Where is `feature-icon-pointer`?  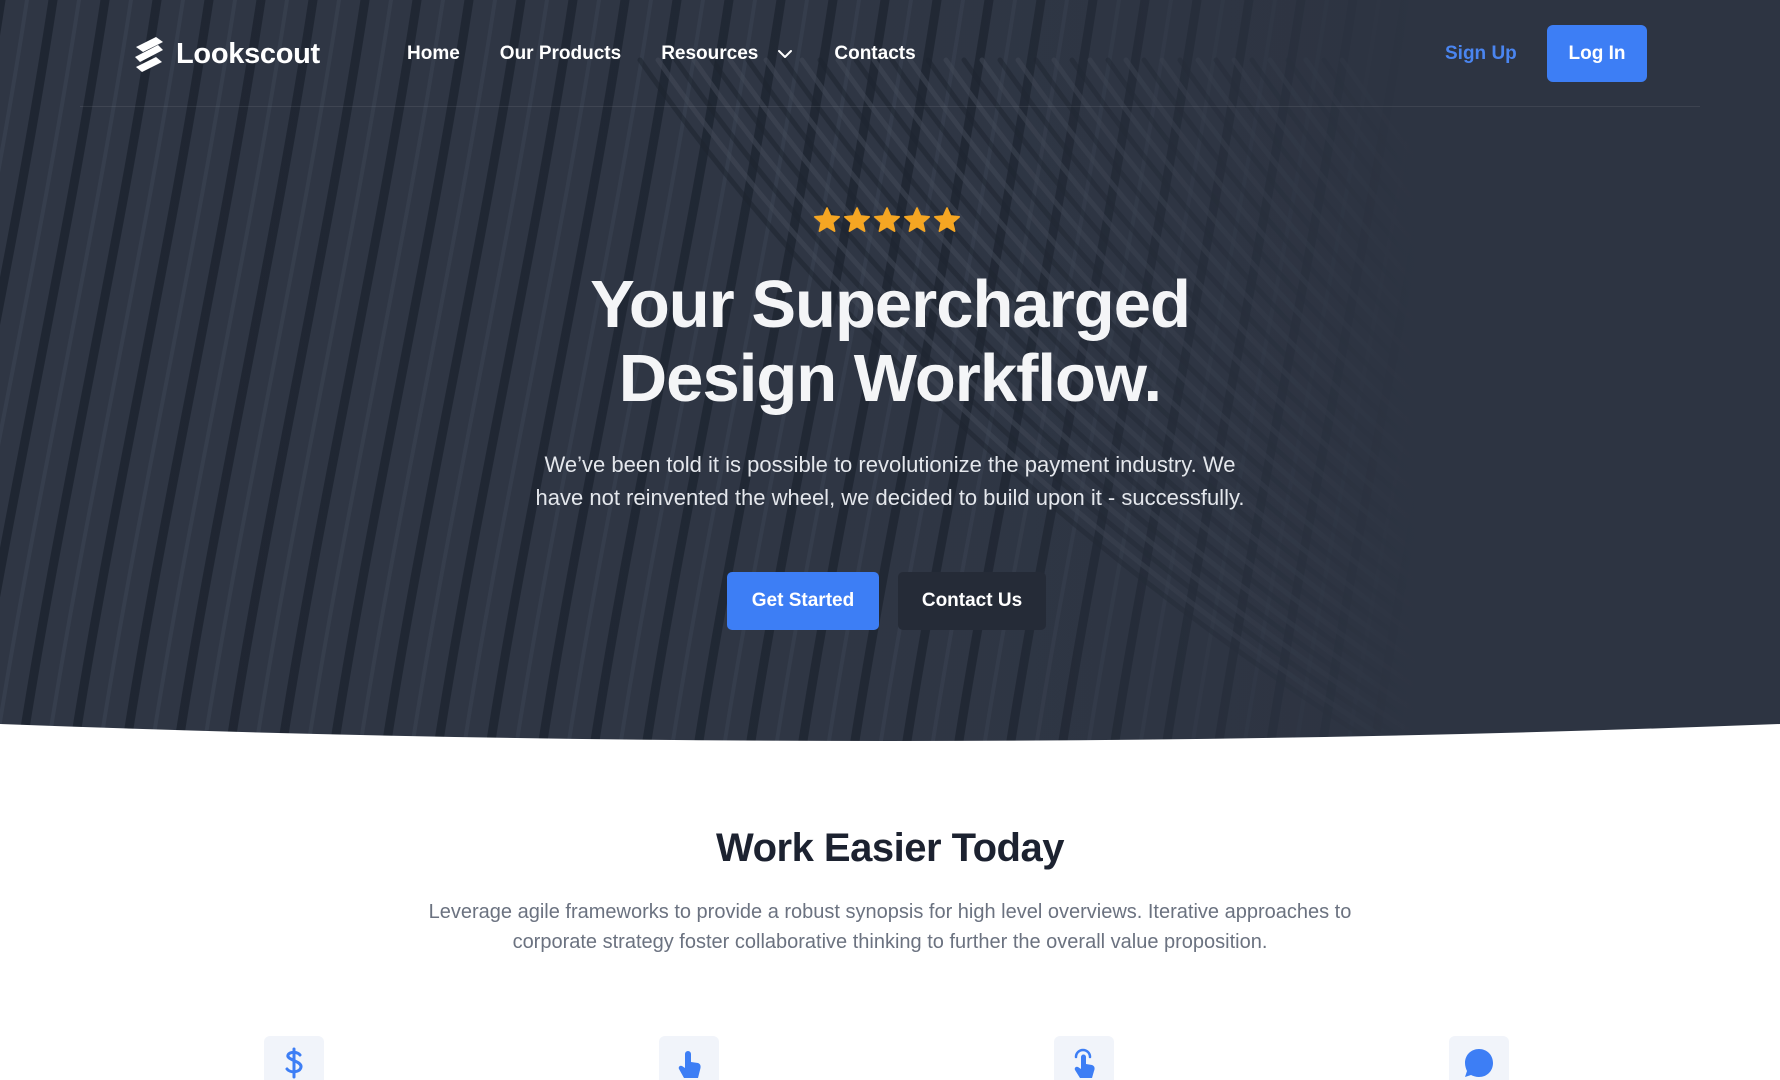
feature-icon-pointer is located at coordinates (689, 1058).